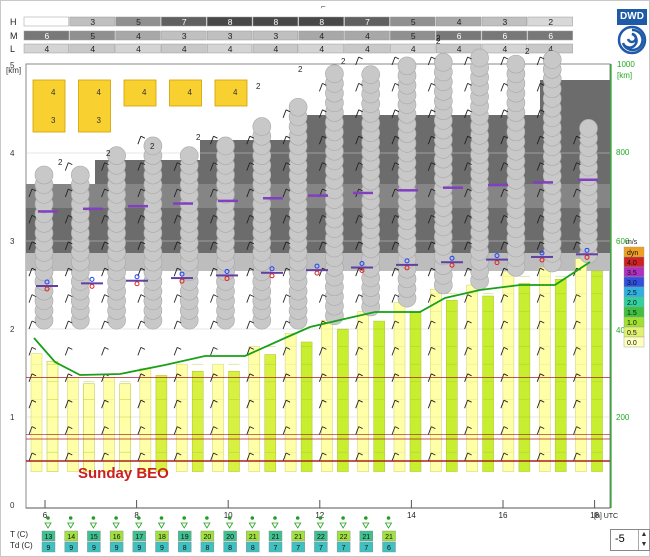 The image size is (650, 557). Describe the element at coordinates (94, 537) in the screenshot. I see `t-value: 15` at that location.